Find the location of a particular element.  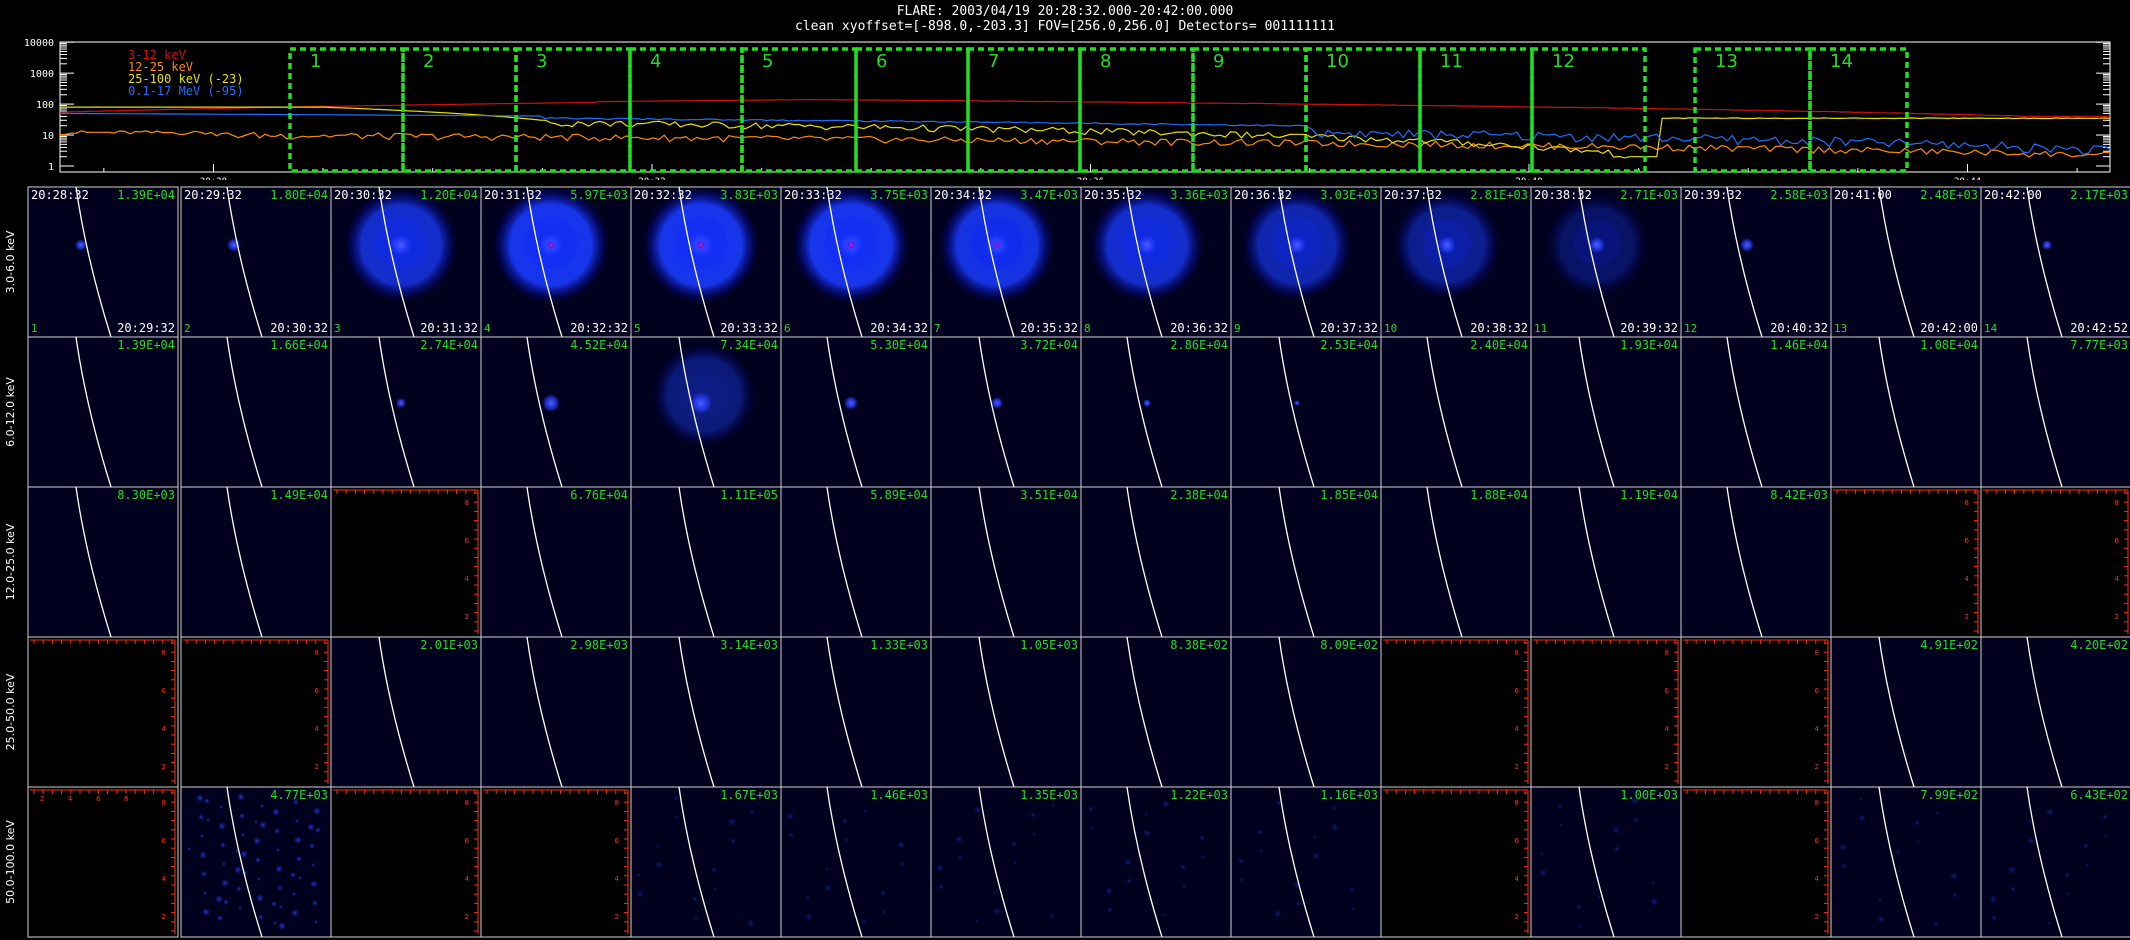

image-panel: 8.38E+02 is located at coordinates (1156, 712).